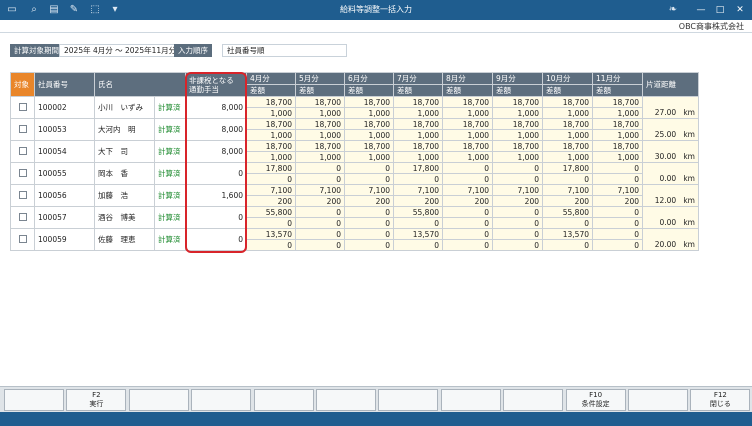 This screenshot has width=752, height=426. Describe the element at coordinates (216, 195) in the screenshot. I see `allowance-cell: 1,600` at that location.